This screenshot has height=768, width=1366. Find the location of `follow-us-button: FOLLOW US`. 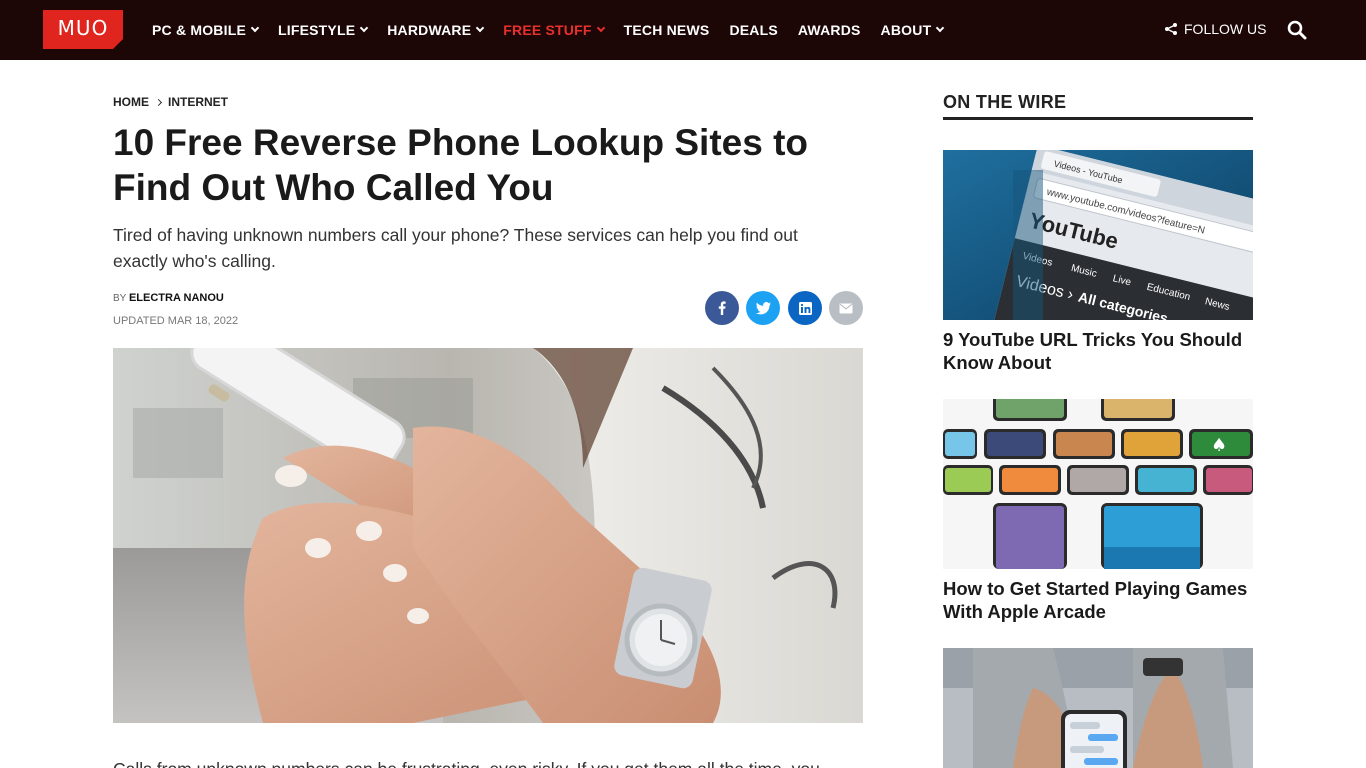

follow-us-button: FOLLOW US is located at coordinates (1215, 29).